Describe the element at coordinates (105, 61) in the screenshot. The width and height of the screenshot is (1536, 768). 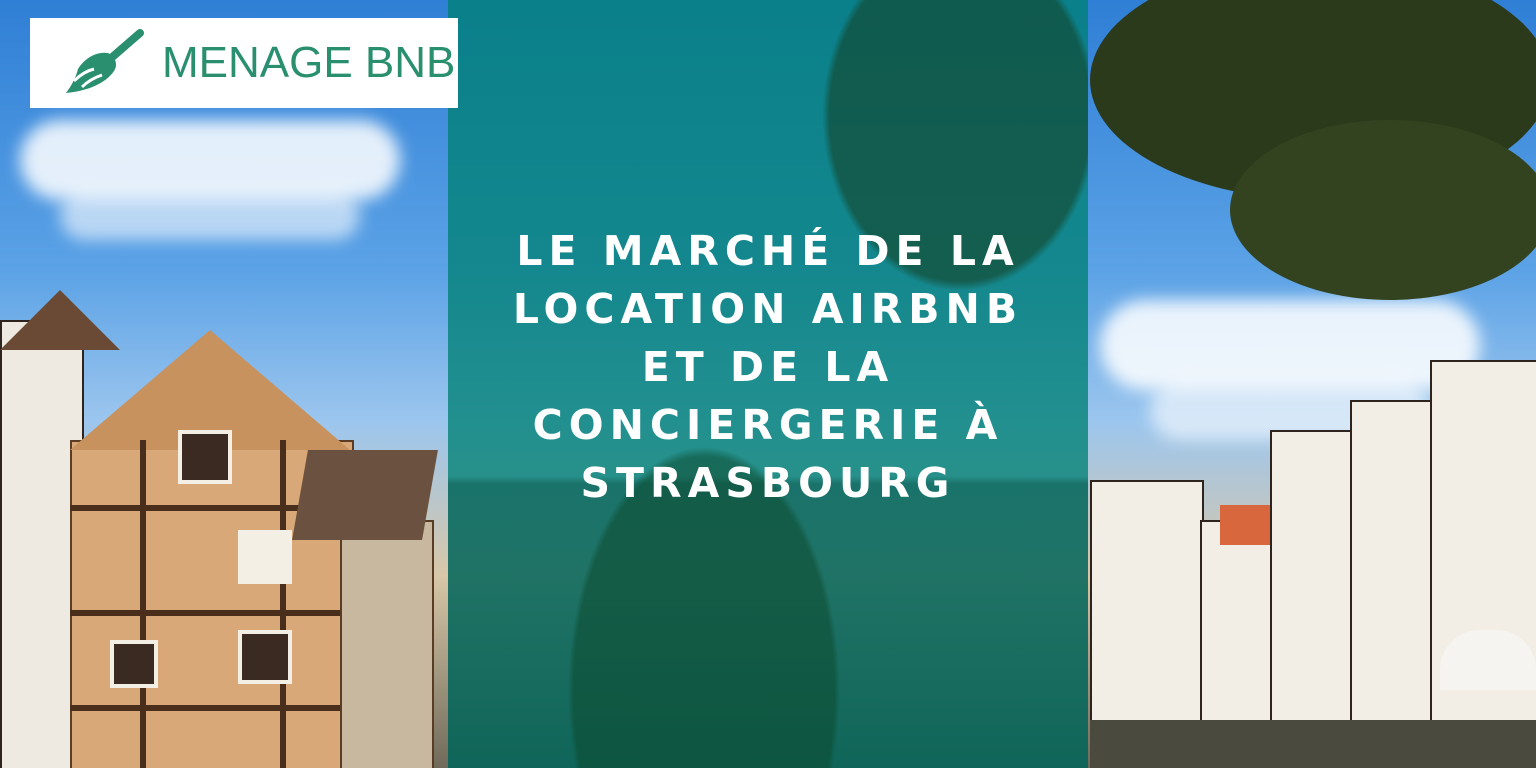
I see `broom-icon` at that location.